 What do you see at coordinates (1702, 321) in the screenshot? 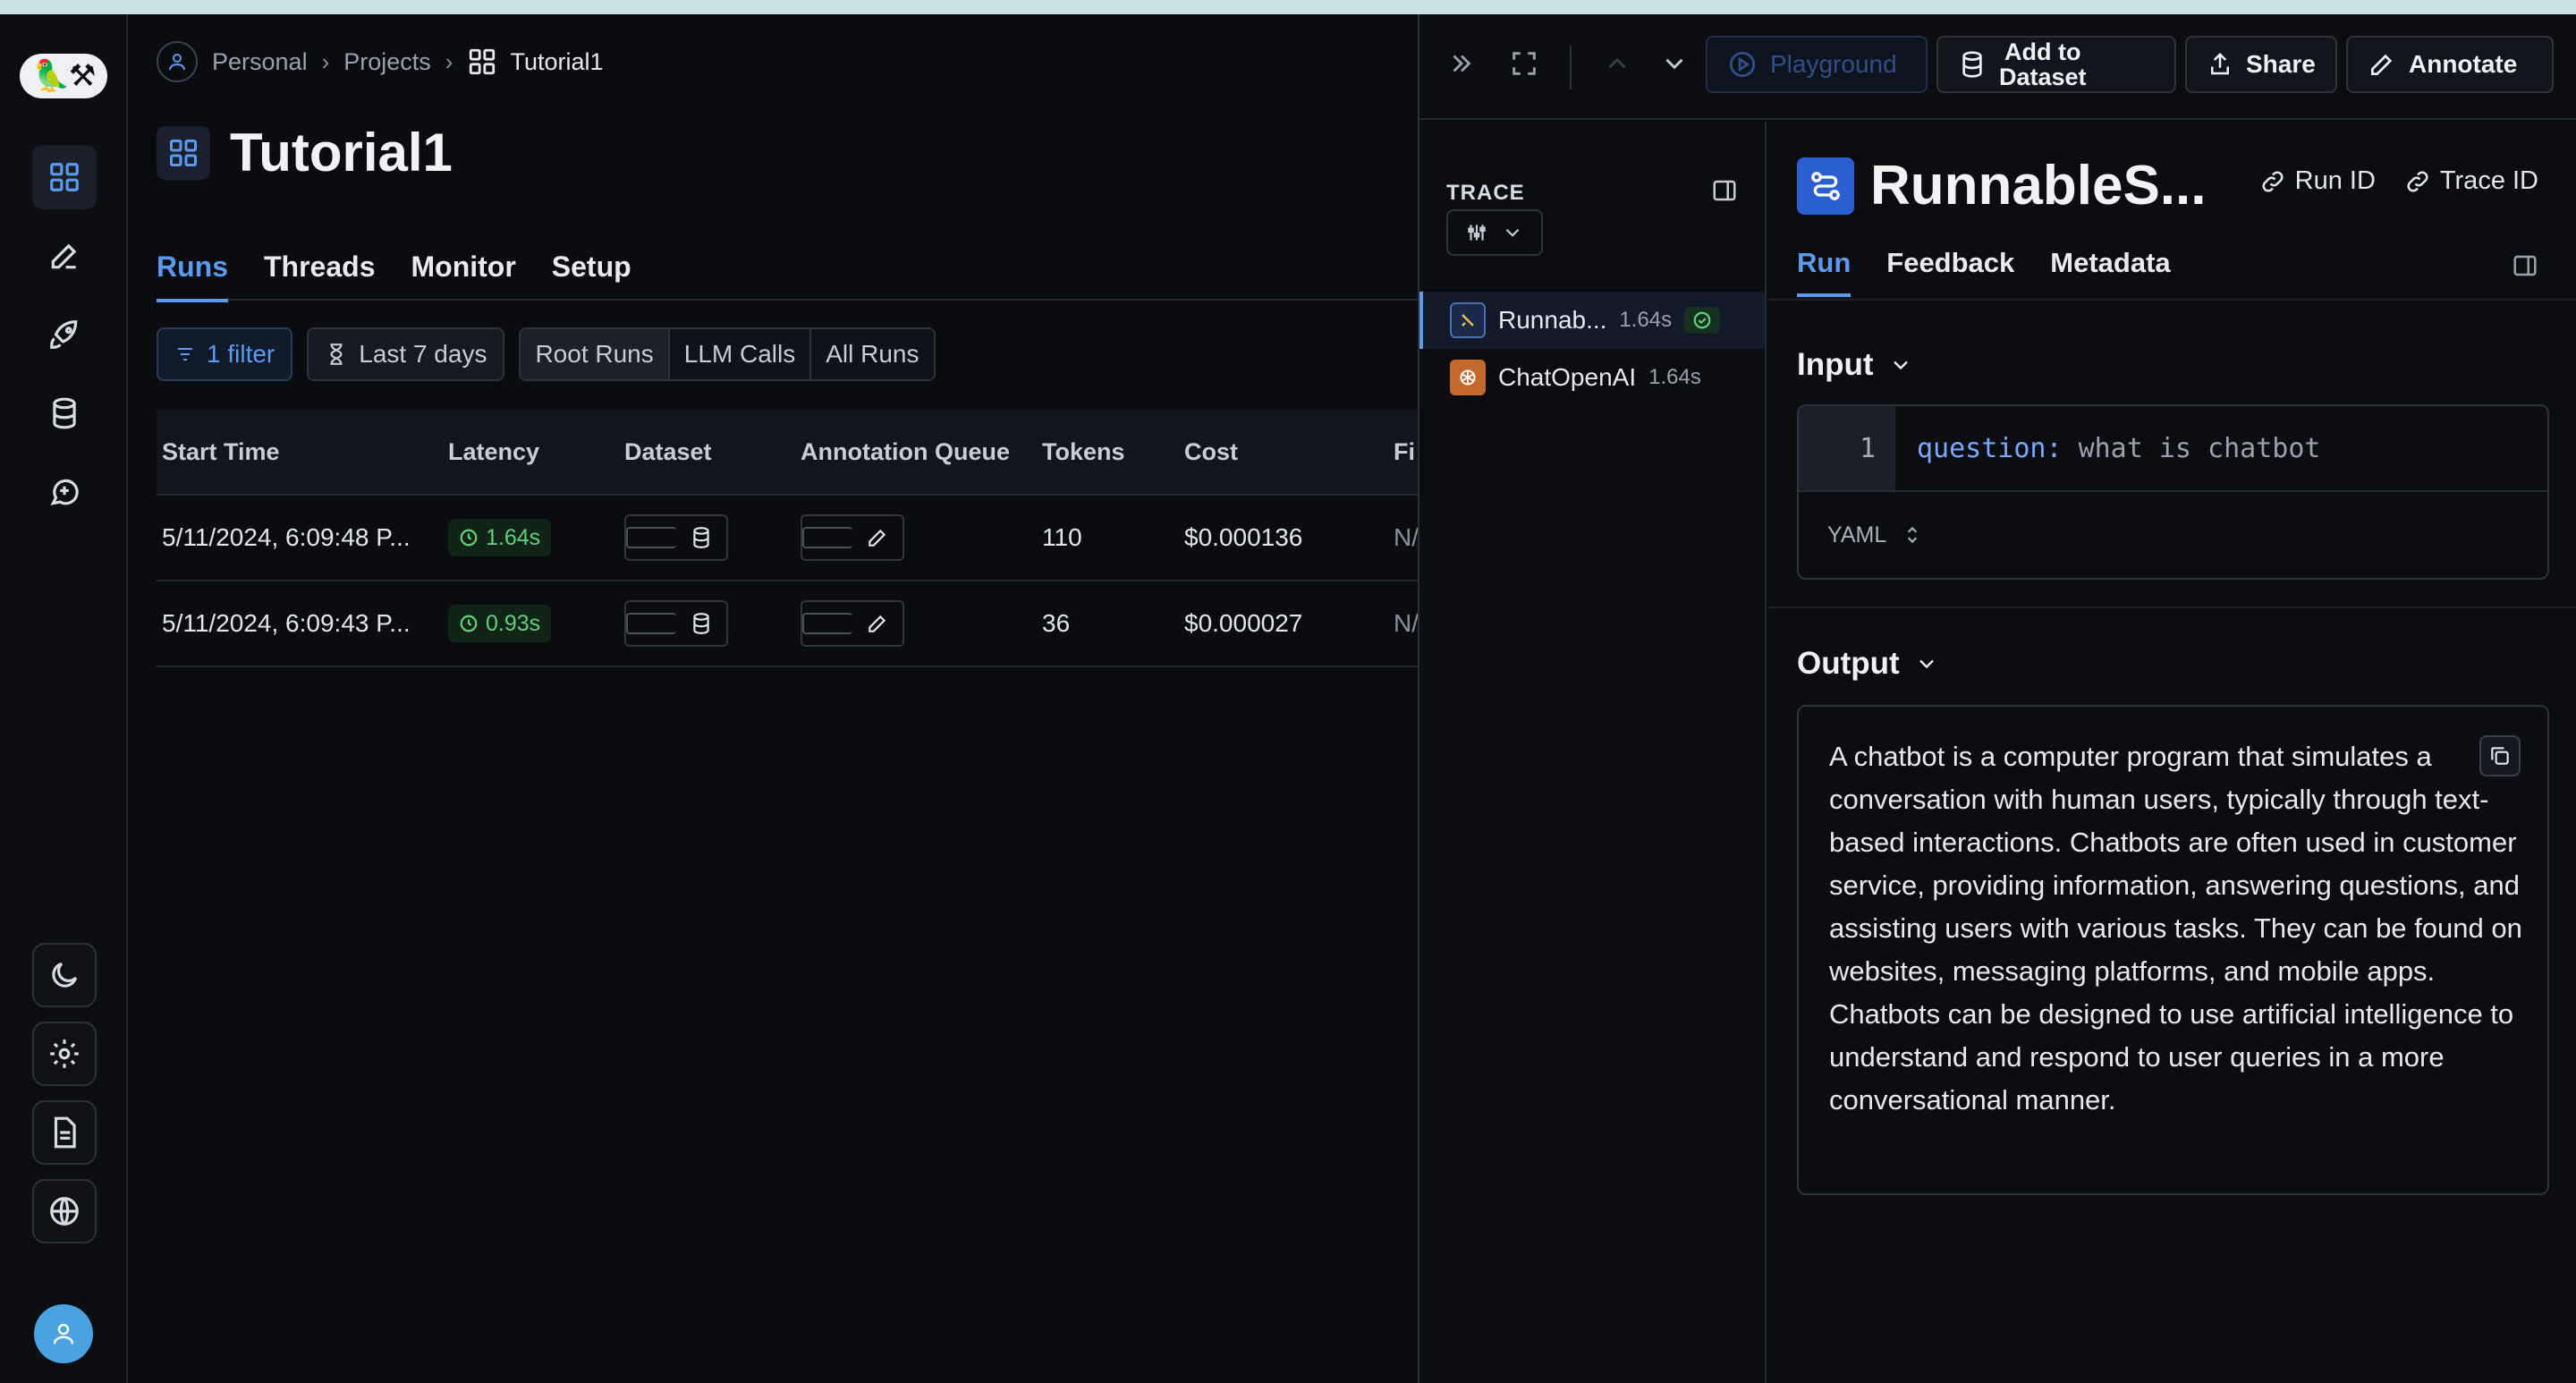
I see `success-check-icon` at bounding box center [1702, 321].